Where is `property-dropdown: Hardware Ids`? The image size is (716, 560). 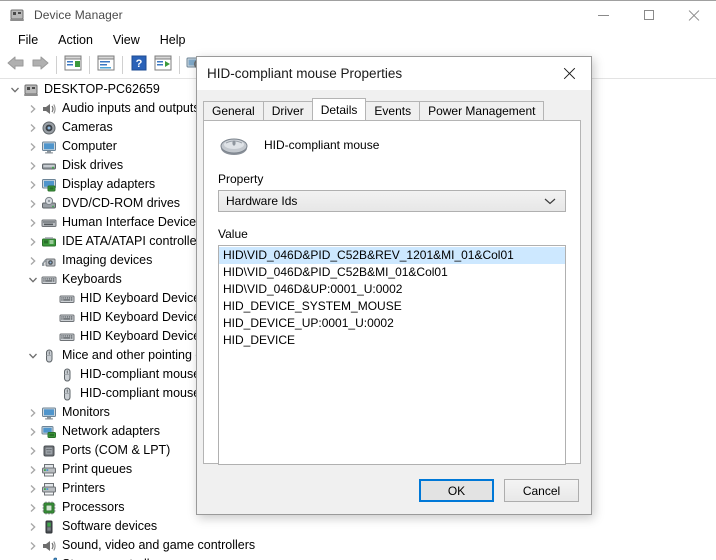
property-dropdown: Hardware Ids is located at coordinates (392, 201).